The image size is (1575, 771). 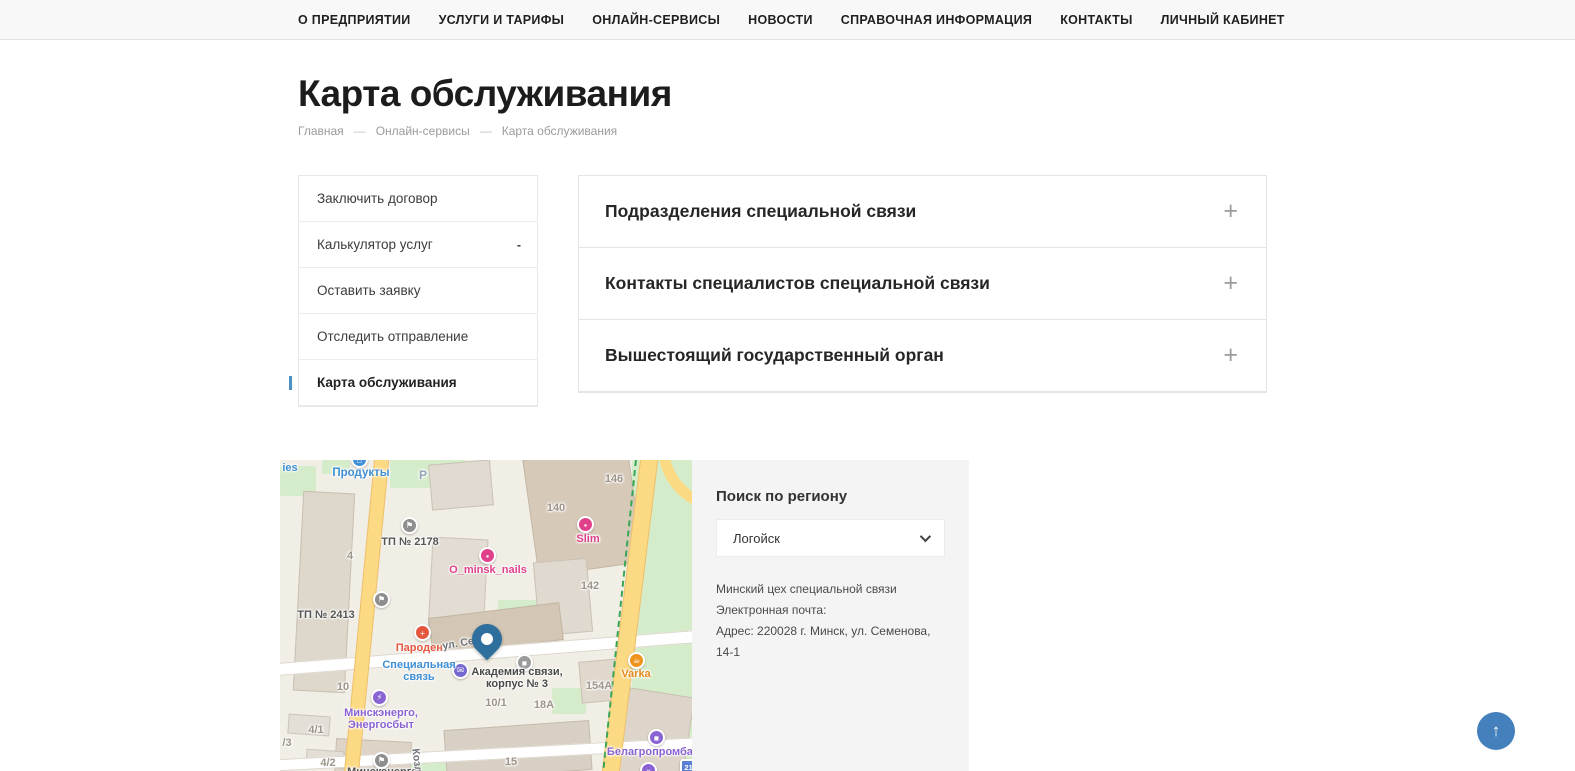 I want to click on sidebar-item-label: Калькулятор услуг, so click(x=375, y=244).